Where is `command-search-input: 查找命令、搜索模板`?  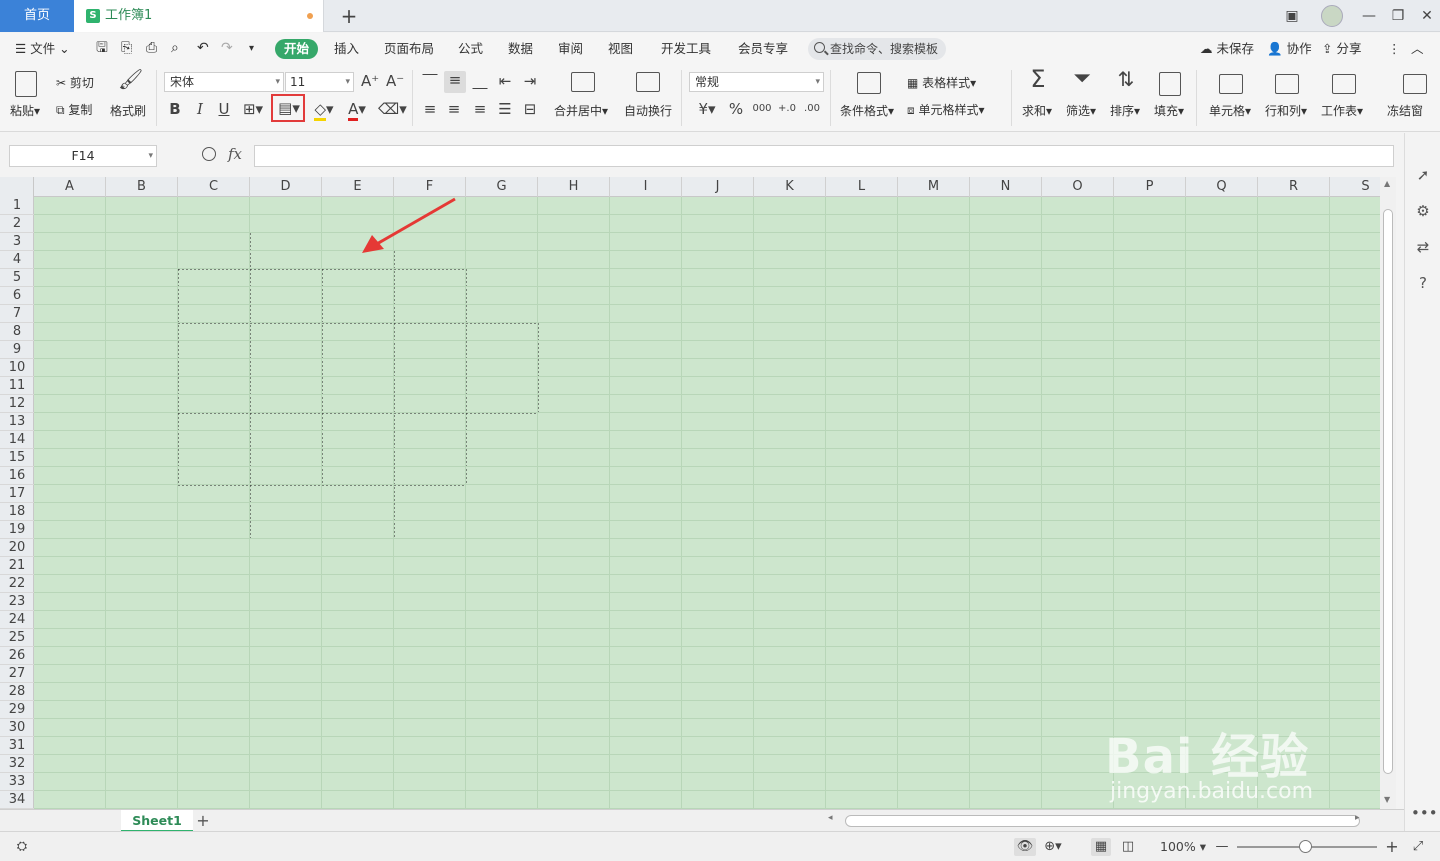
command-search-input: 查找命令、搜索模板 is located at coordinates (877, 49).